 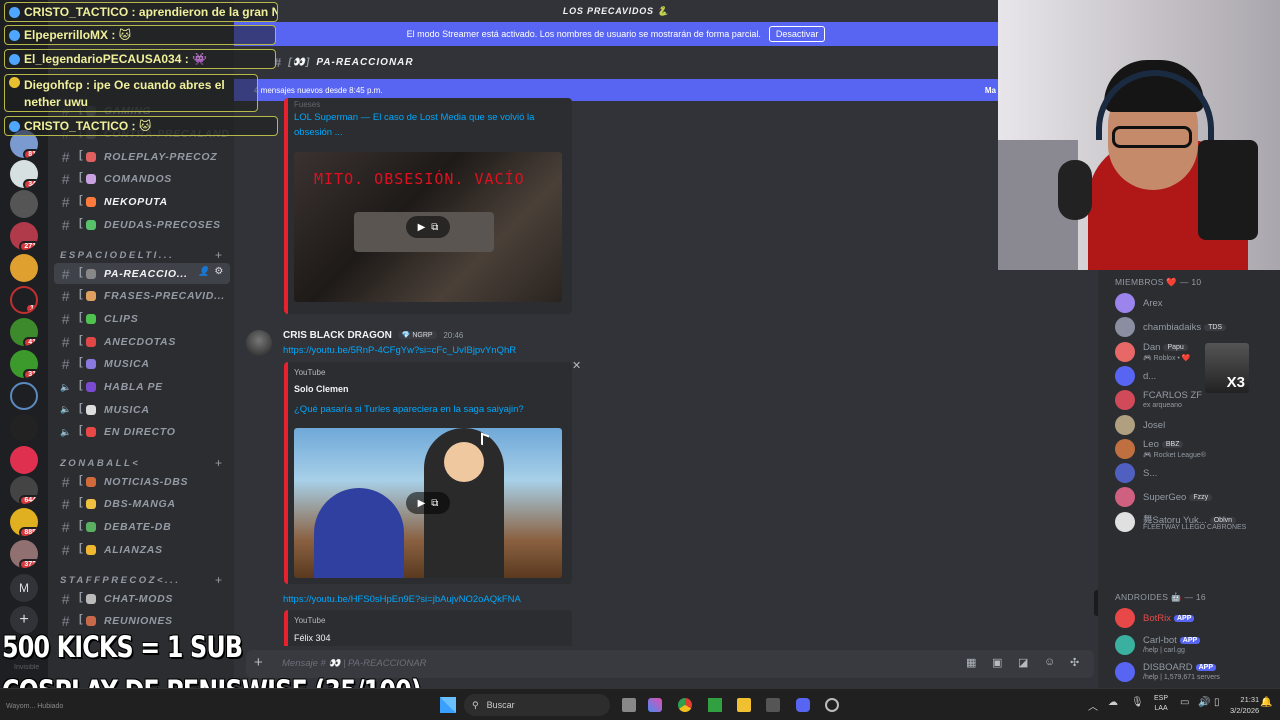 I want to click on channel-item: # CHAT-MODS, so click(x=142, y=598).